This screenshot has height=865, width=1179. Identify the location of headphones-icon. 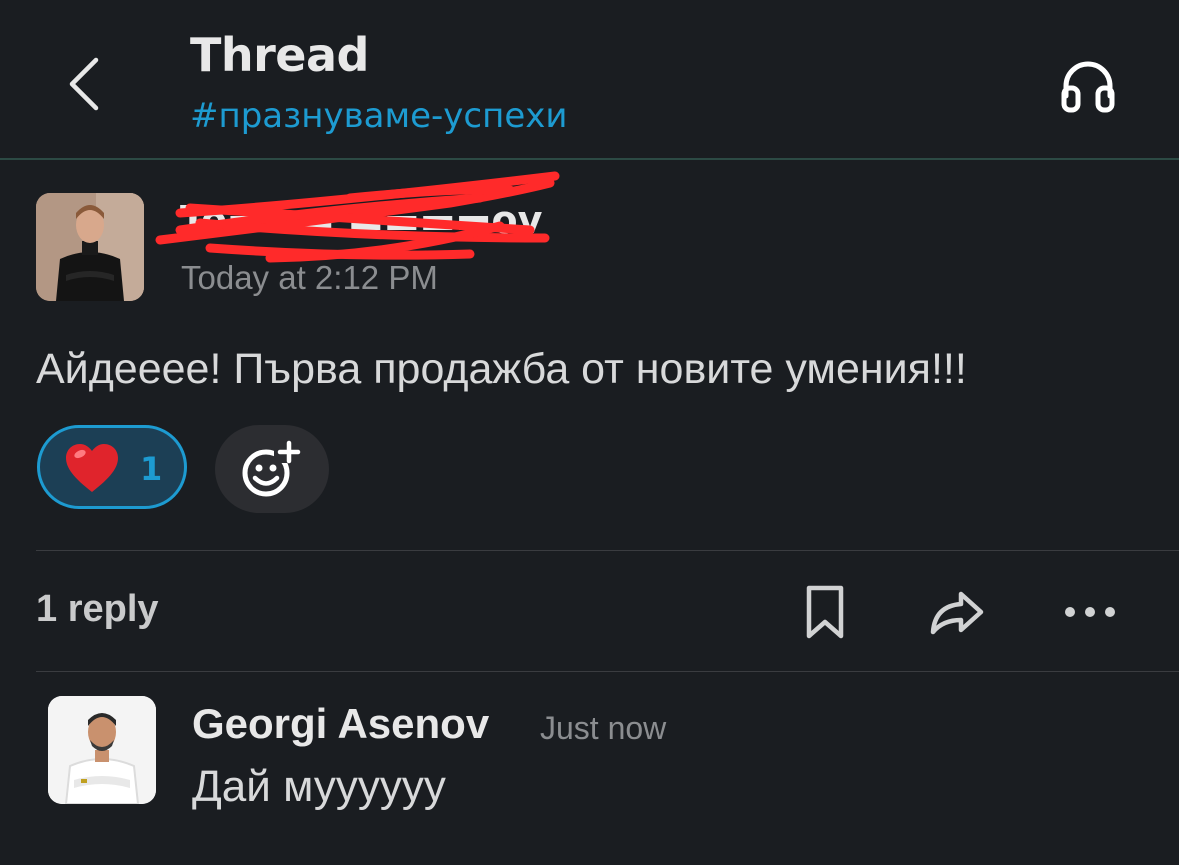
(1088, 87).